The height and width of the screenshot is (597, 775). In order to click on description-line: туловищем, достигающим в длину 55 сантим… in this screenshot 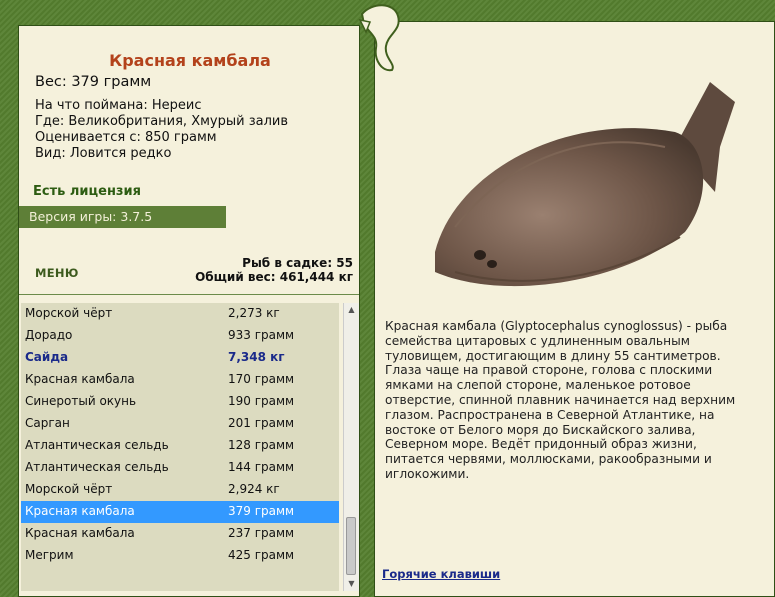, I will do `click(553, 355)`.